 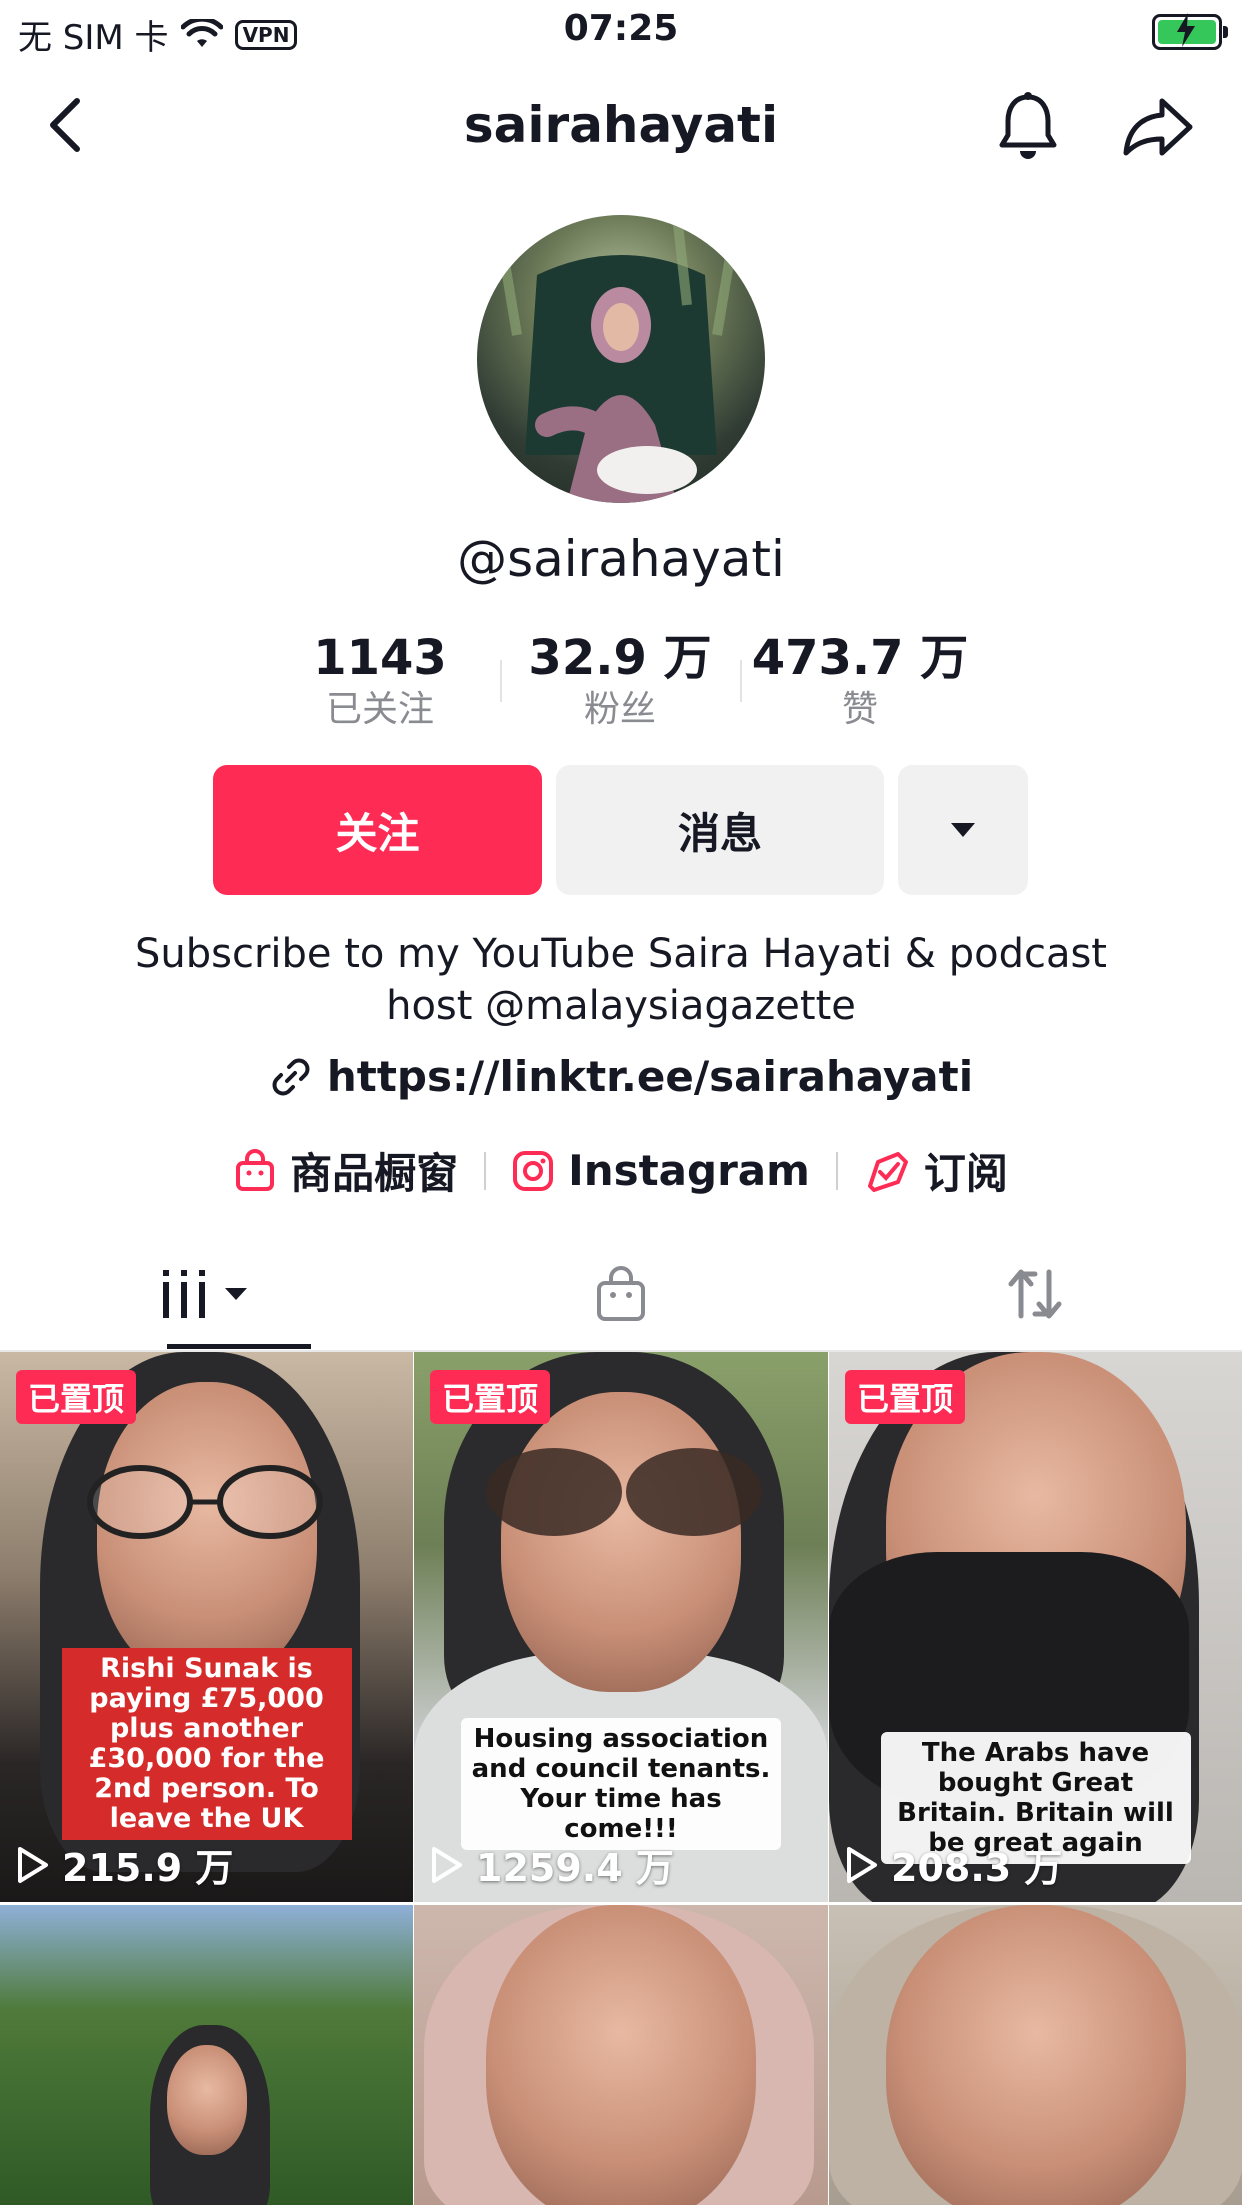 I want to click on tab-videos, so click(x=207, y=1294).